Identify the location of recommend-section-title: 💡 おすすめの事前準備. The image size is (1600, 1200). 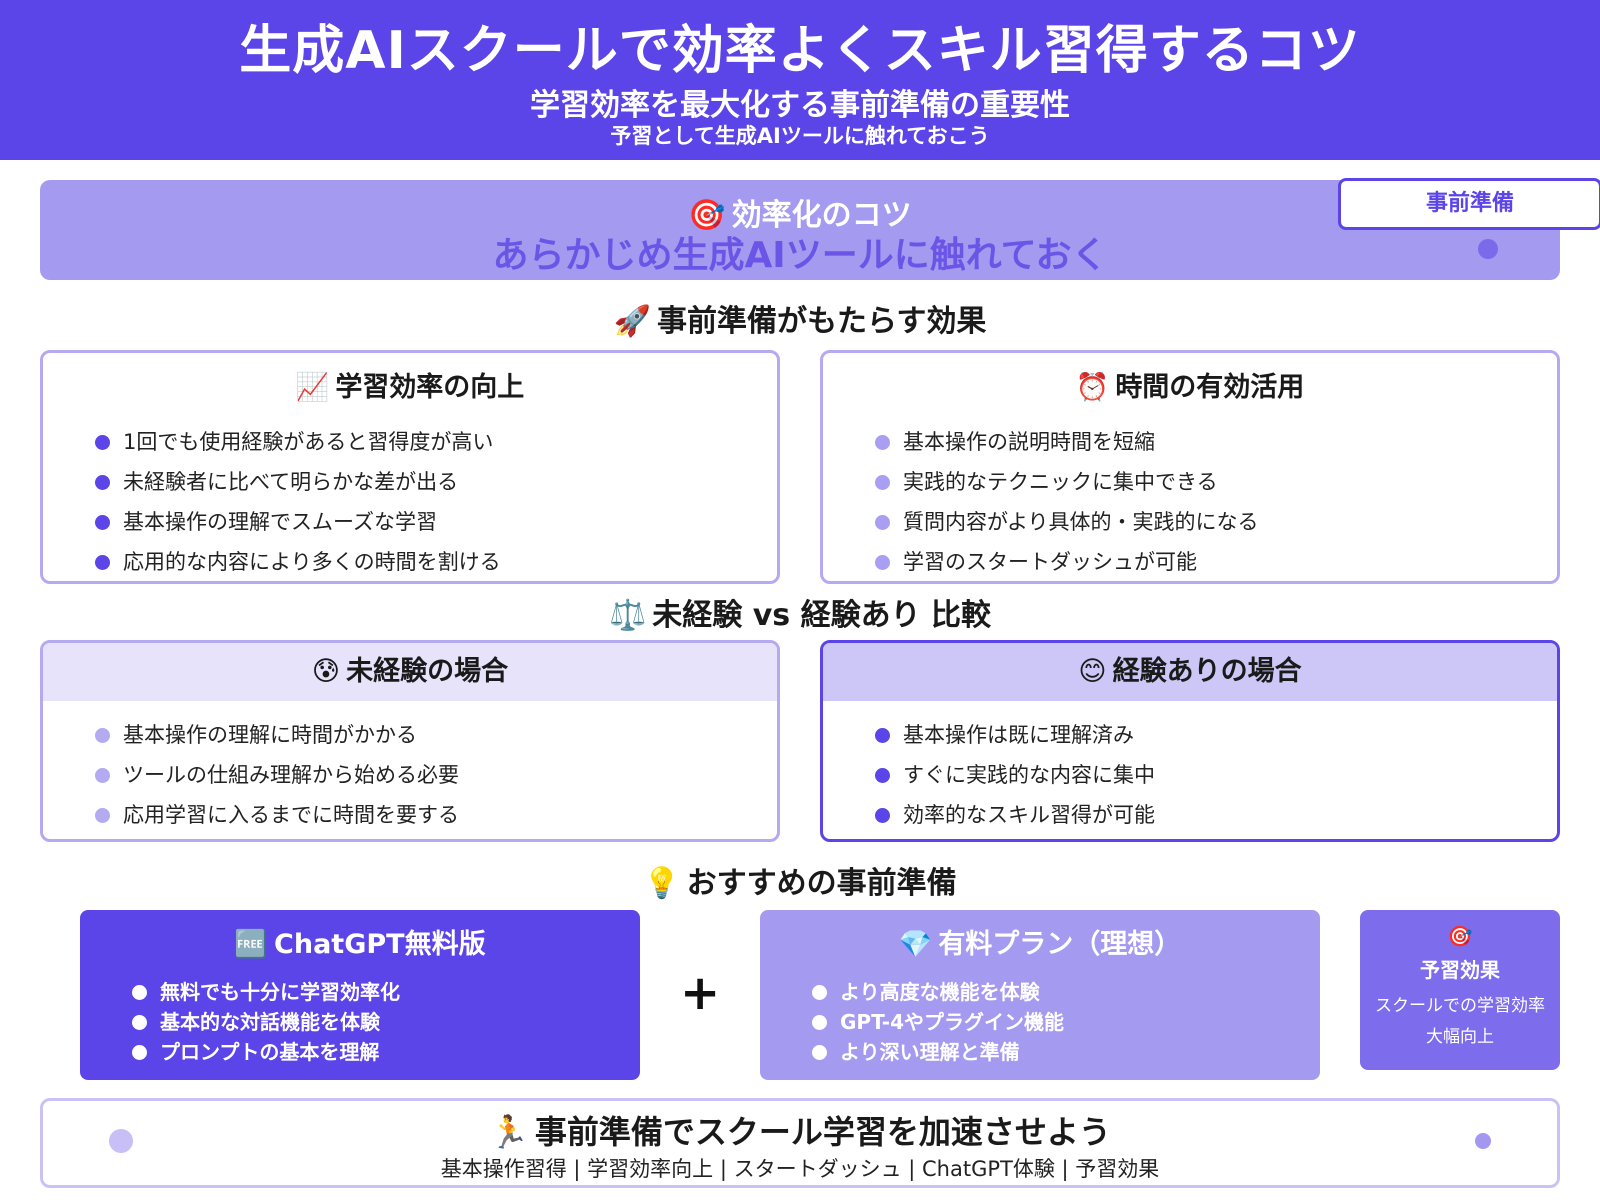
(800, 880).